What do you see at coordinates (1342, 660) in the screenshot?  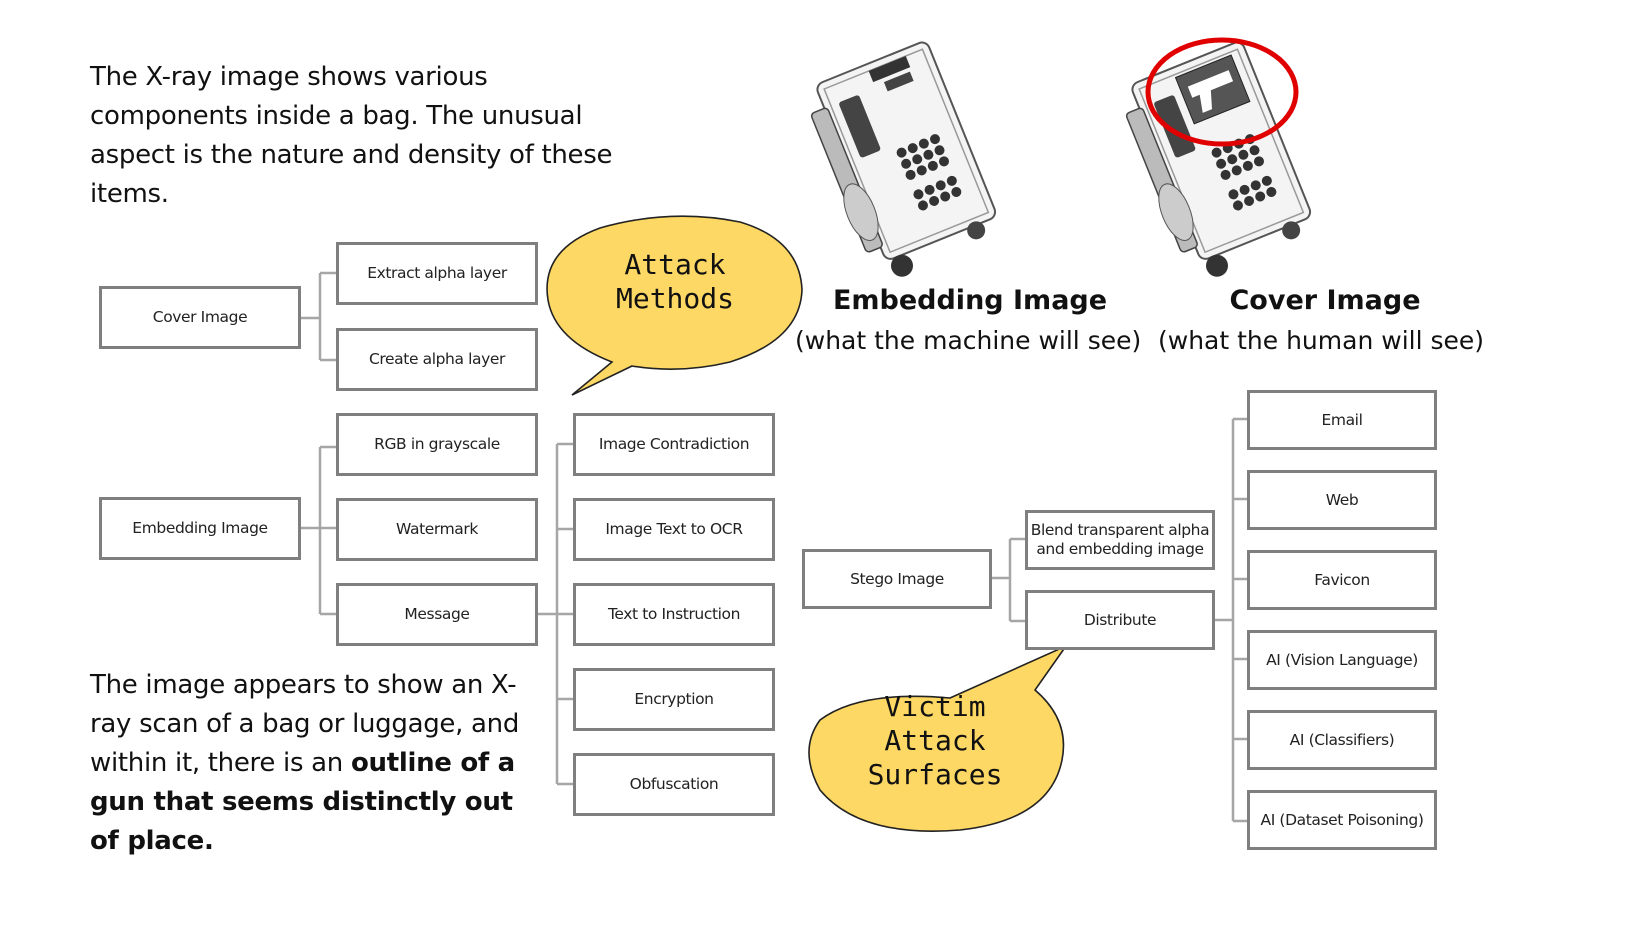 I see `node-ai-vision-language: AI (Vision Language)` at bounding box center [1342, 660].